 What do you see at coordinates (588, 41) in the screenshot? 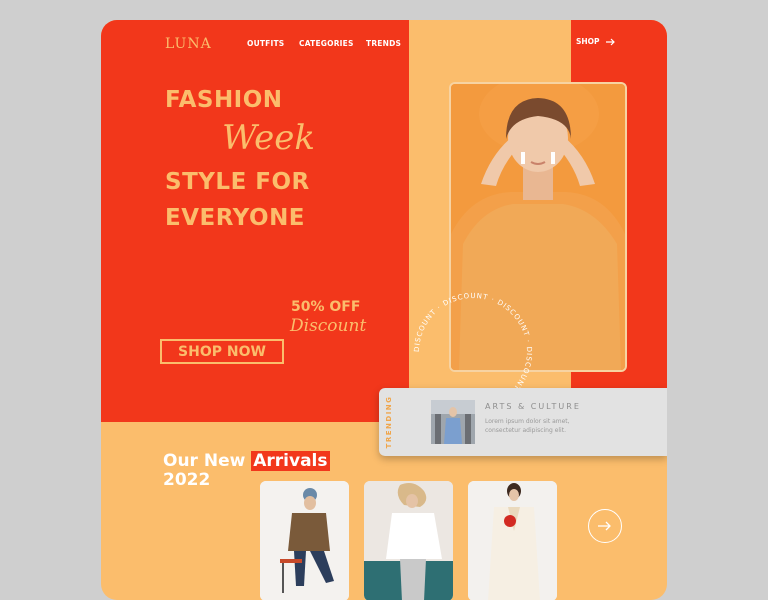
I see `nav-shop-label: SHOP` at bounding box center [588, 41].